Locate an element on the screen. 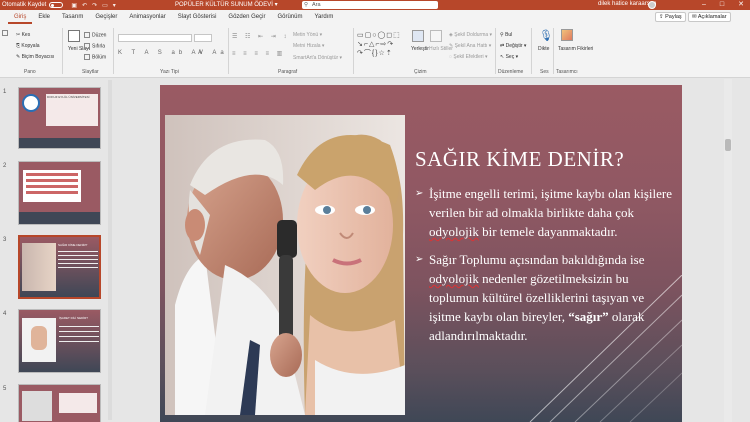 The width and height of the screenshot is (750, 422). layout-button: Düzen is located at coordinates (95, 35).